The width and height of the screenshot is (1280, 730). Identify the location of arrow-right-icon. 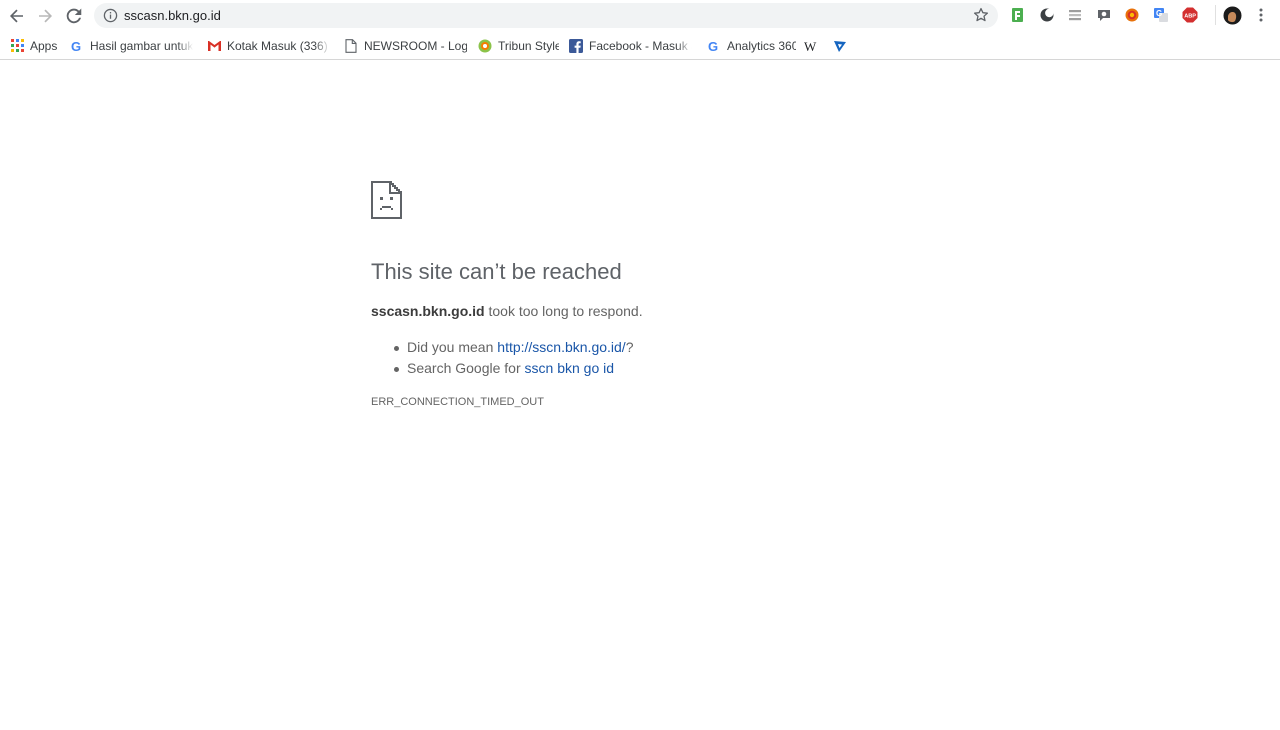
(45, 16).